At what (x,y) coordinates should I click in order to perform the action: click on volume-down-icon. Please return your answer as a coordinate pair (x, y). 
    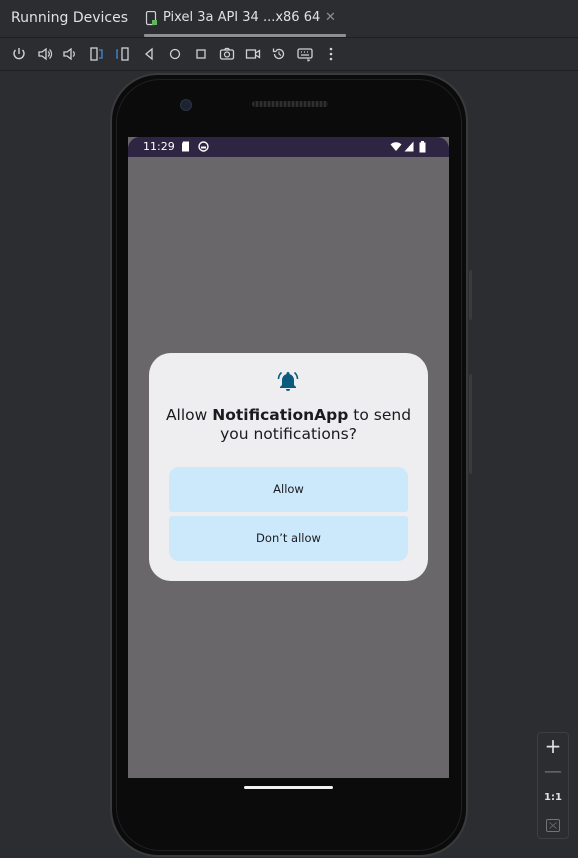
    Looking at the image, I should click on (70, 54).